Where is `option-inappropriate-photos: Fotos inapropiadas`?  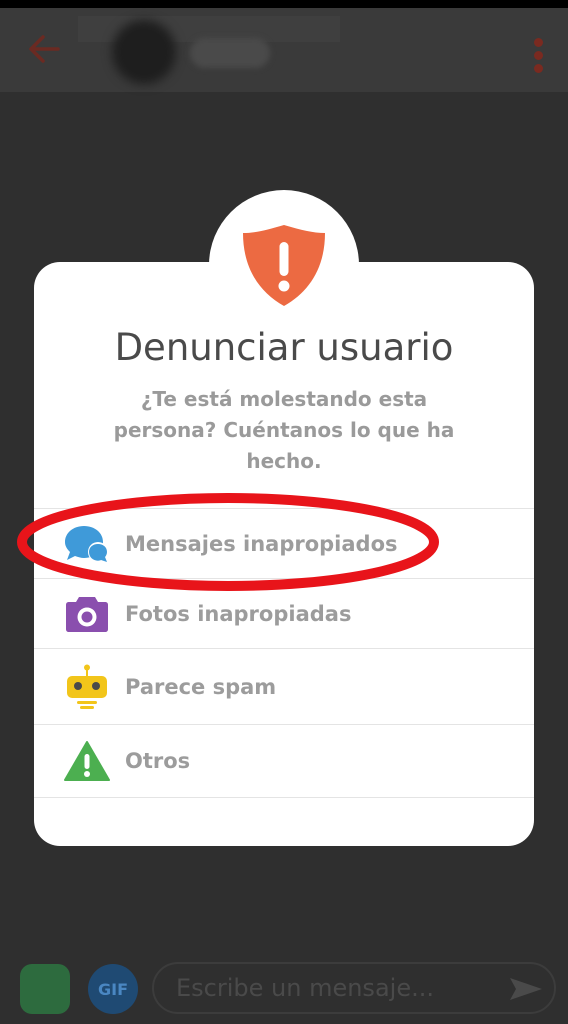
option-inappropriate-photos: Fotos inapropiadas is located at coordinates (284, 613).